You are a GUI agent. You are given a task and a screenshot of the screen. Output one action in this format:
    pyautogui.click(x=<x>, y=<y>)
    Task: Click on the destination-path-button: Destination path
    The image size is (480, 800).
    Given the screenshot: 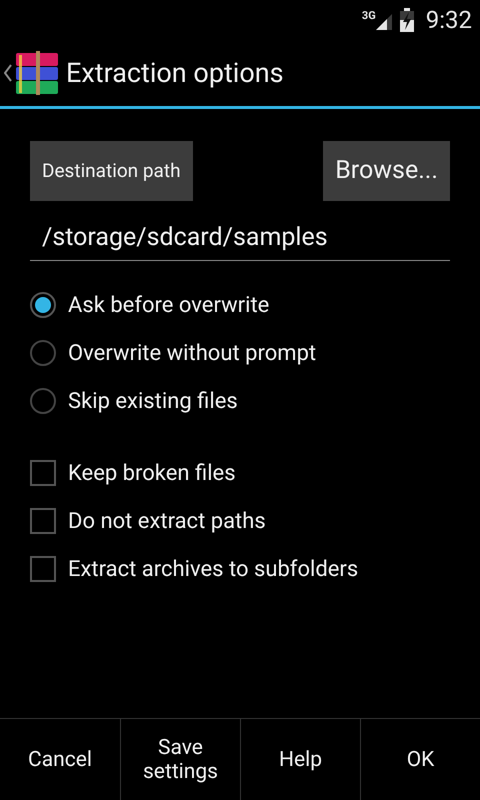 What is the action you would take?
    pyautogui.click(x=111, y=171)
    